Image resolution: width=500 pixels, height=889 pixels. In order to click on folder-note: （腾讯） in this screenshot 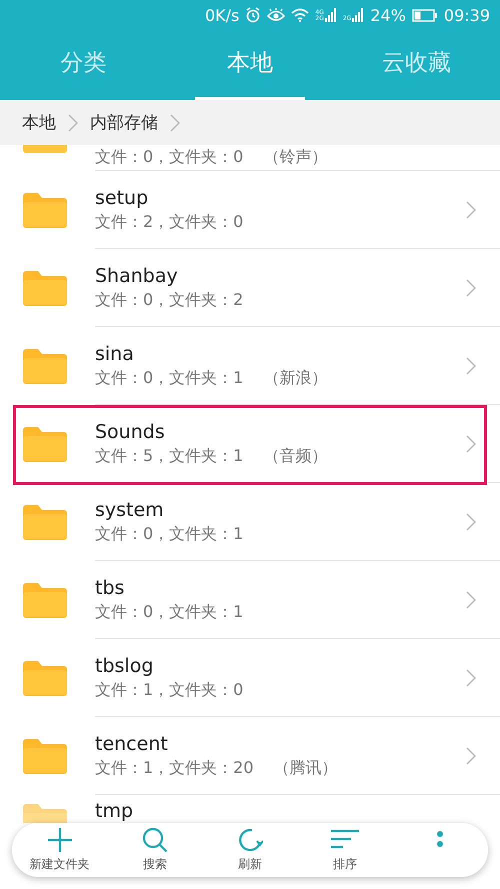, I will do `click(306, 768)`.